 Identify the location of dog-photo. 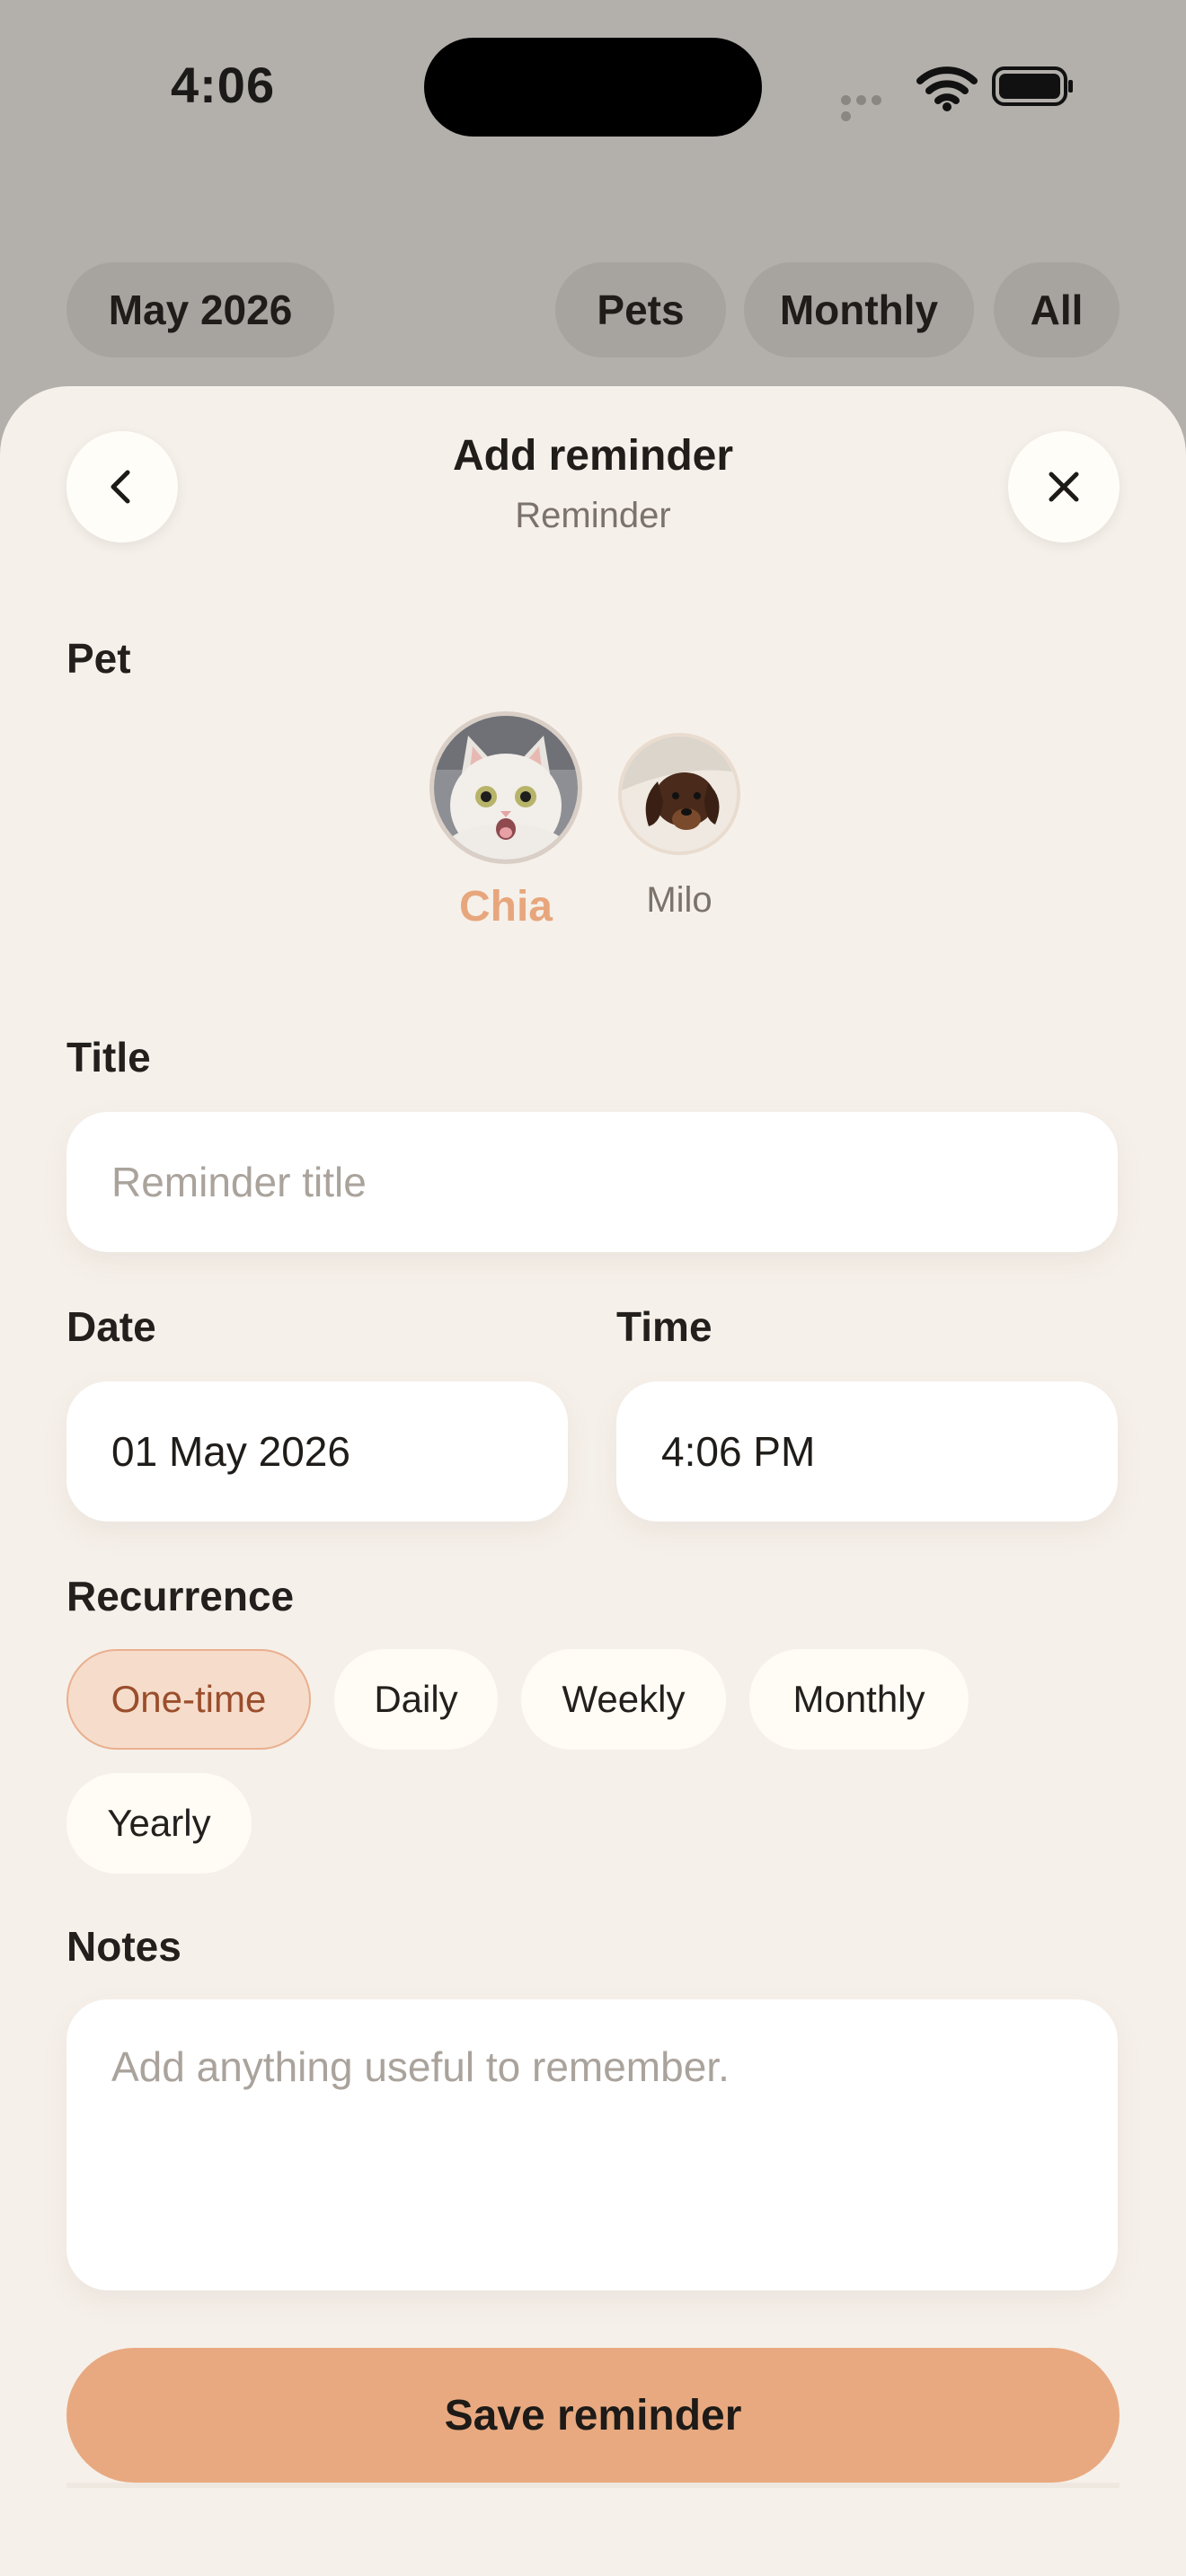
(679, 794).